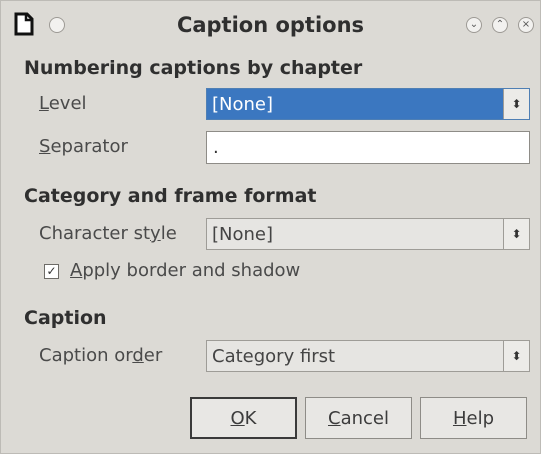 The height and width of the screenshot is (454, 541). What do you see at coordinates (44, 103) in the screenshot?
I see `level-label-mnemonic: L` at bounding box center [44, 103].